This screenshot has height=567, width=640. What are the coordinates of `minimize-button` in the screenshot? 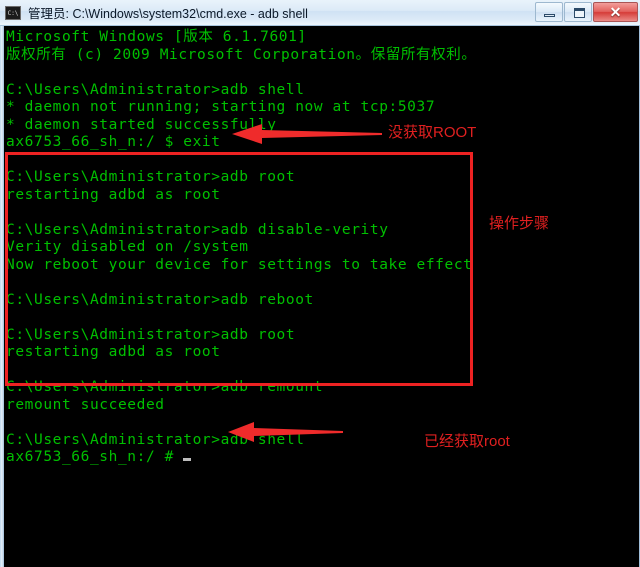 It's located at (549, 12).